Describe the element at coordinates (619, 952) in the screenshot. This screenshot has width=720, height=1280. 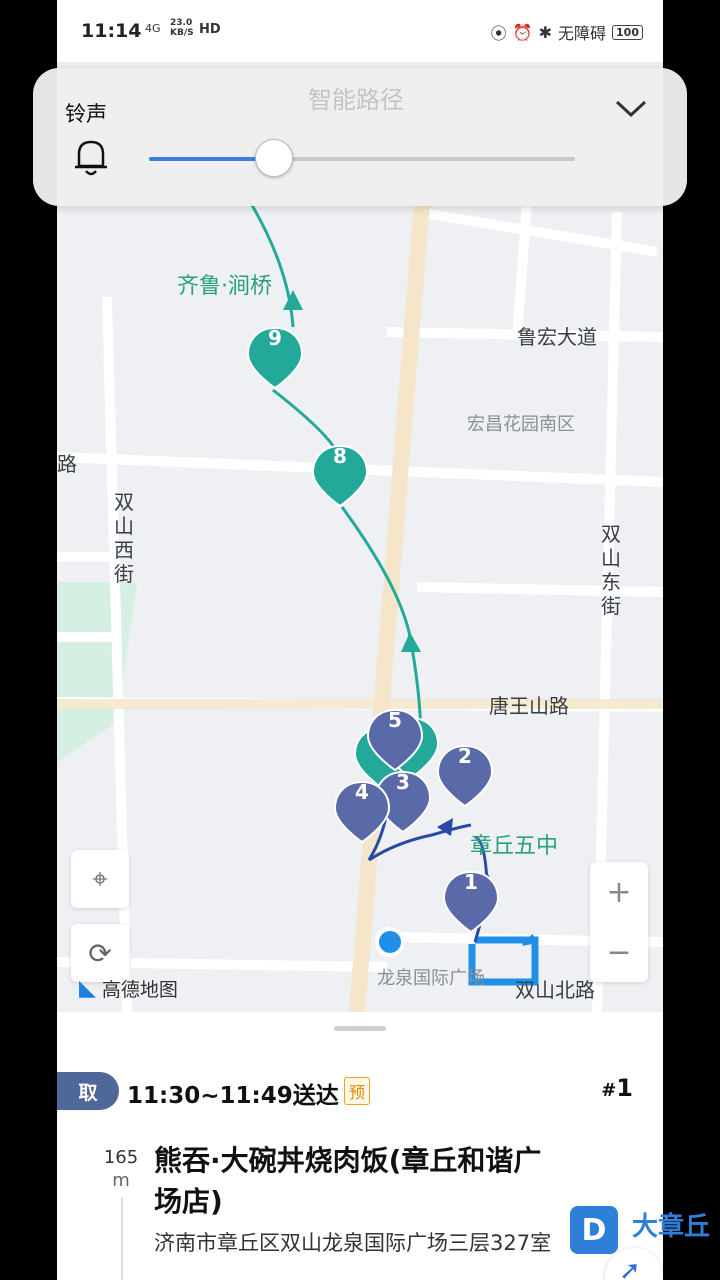
I see `zoom-out-button: −` at that location.